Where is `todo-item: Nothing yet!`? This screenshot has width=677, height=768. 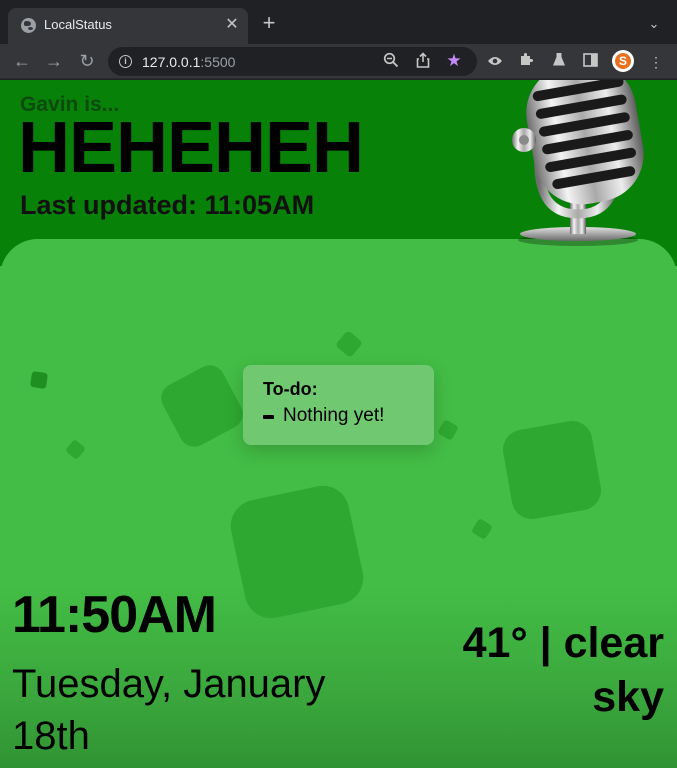 todo-item: Nothing yet! is located at coordinates (334, 415).